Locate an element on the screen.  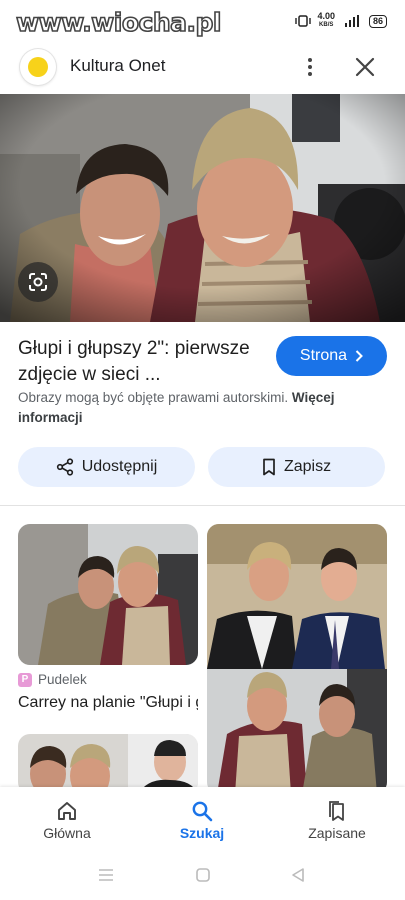
visit-site-button: Strona is located at coordinates (331, 356).